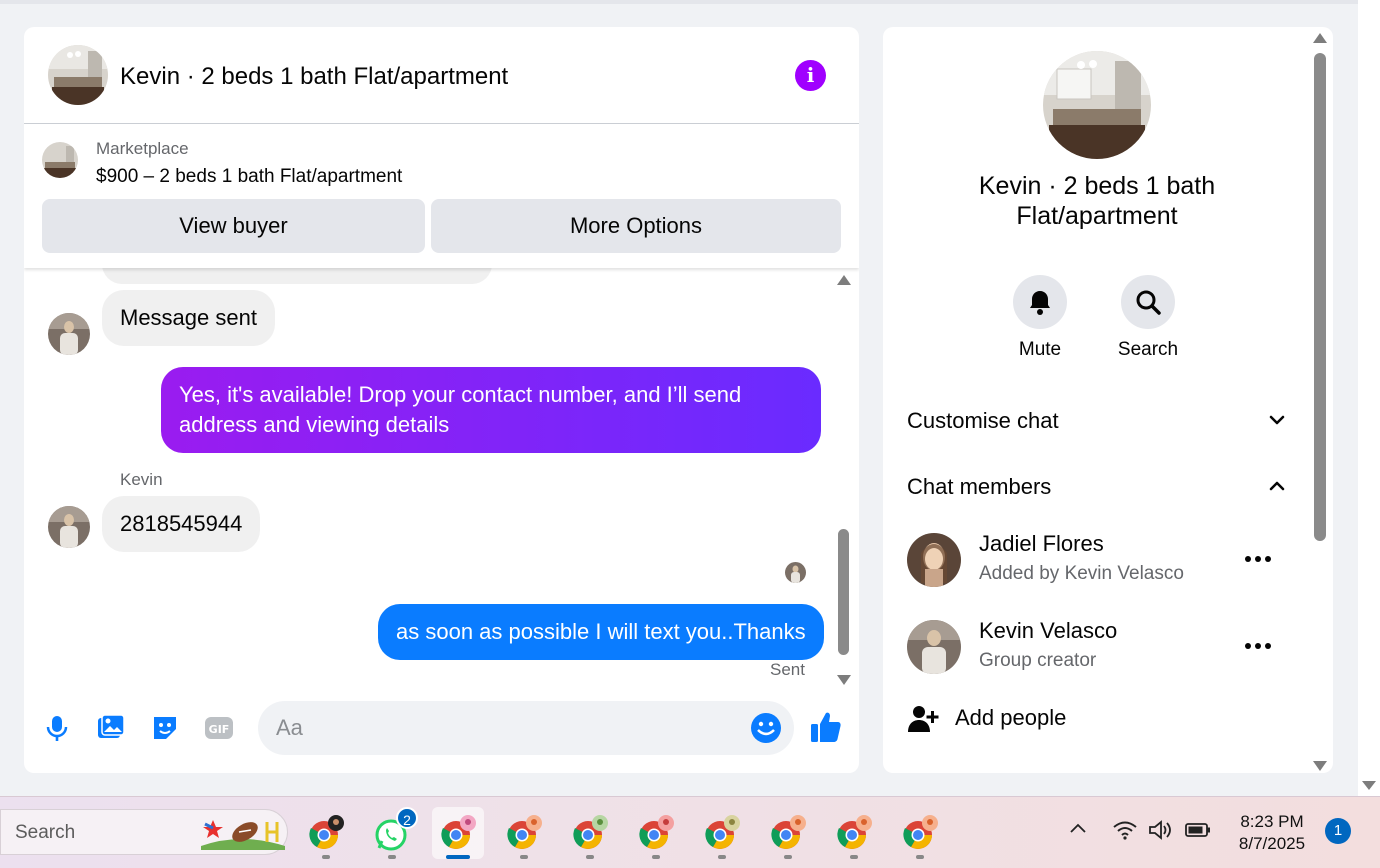 This screenshot has width=1380, height=868. I want to click on add-people-label: Add people, so click(1011, 717).